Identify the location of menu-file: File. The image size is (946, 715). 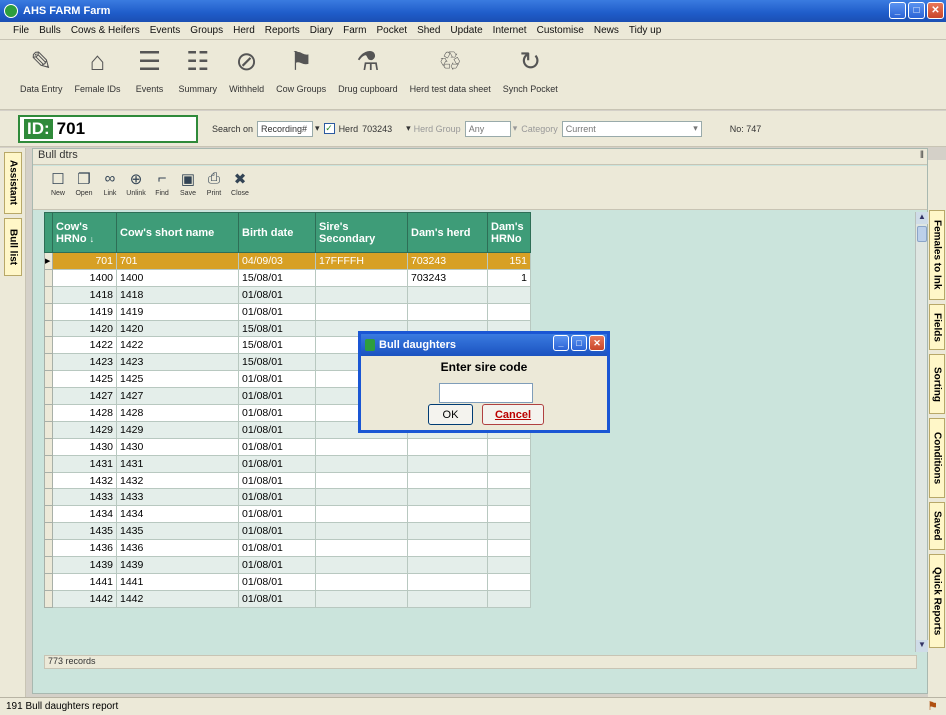
(21, 30).